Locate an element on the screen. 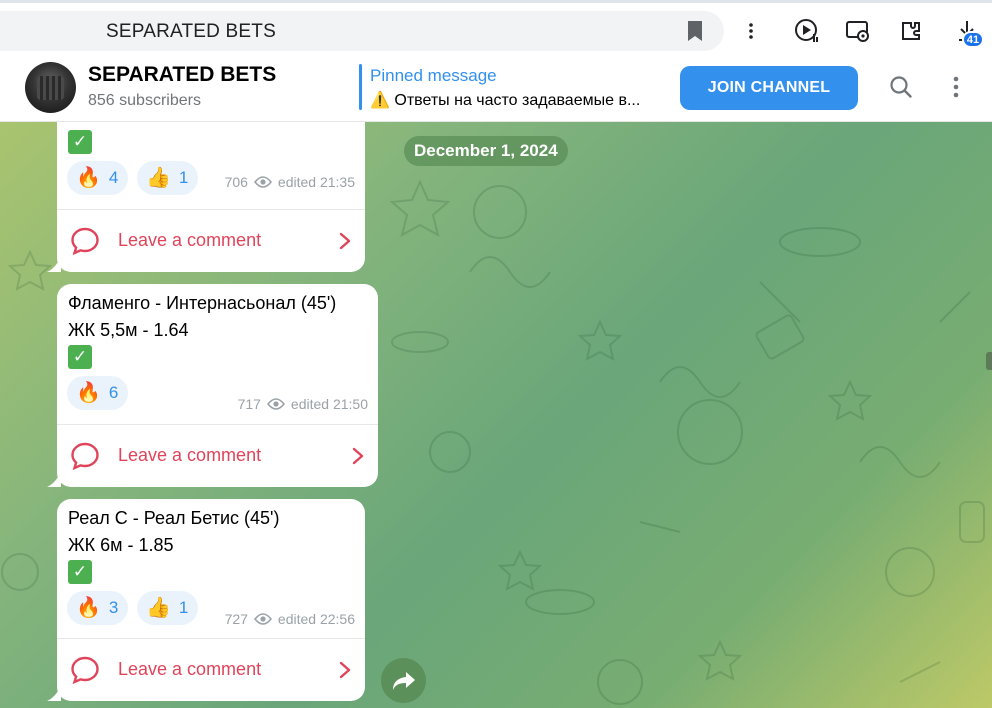 The width and height of the screenshot is (992, 708). forward-button is located at coordinates (403, 680).